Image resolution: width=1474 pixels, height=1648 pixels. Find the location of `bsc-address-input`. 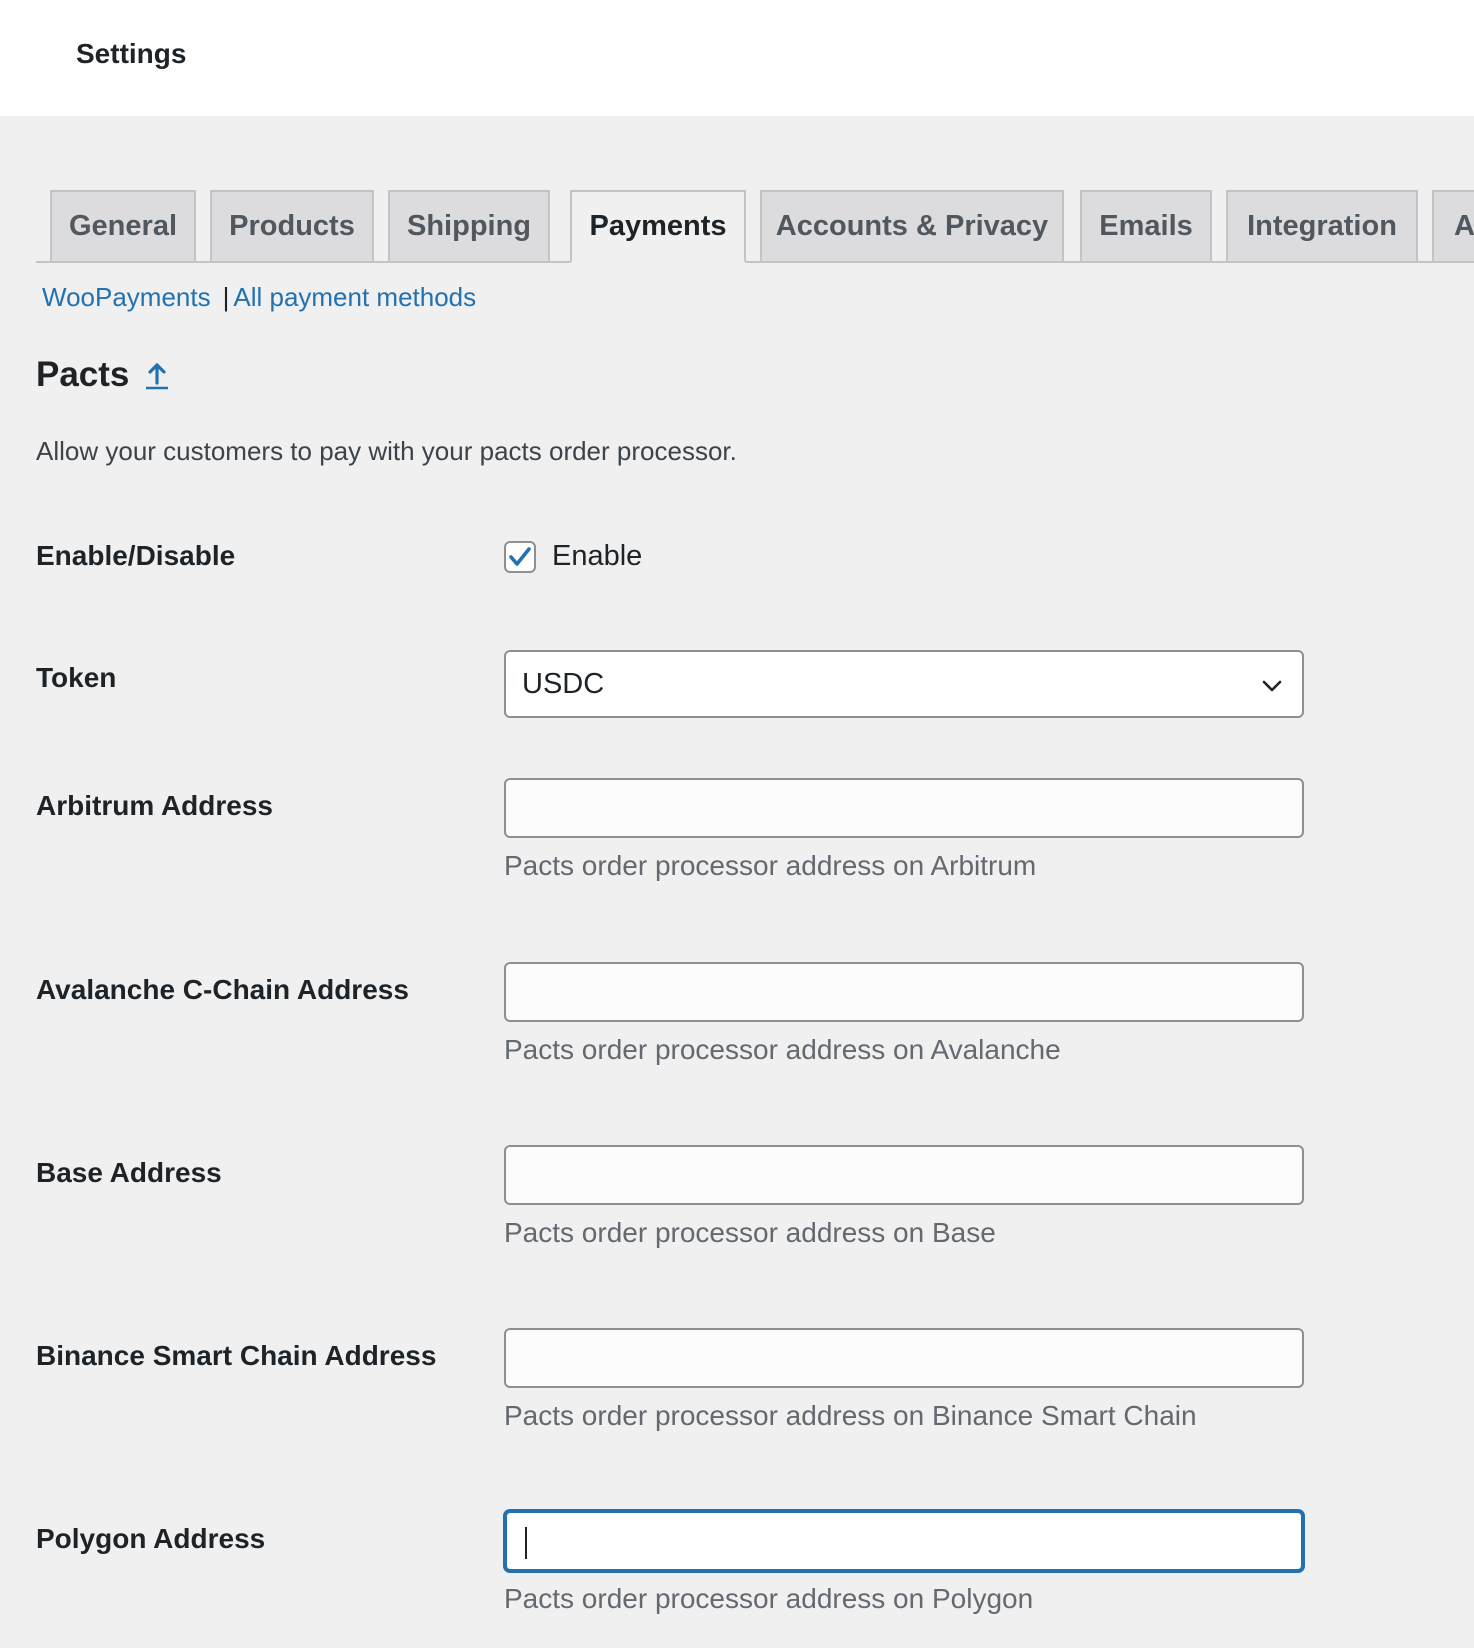

bsc-address-input is located at coordinates (904, 1358).